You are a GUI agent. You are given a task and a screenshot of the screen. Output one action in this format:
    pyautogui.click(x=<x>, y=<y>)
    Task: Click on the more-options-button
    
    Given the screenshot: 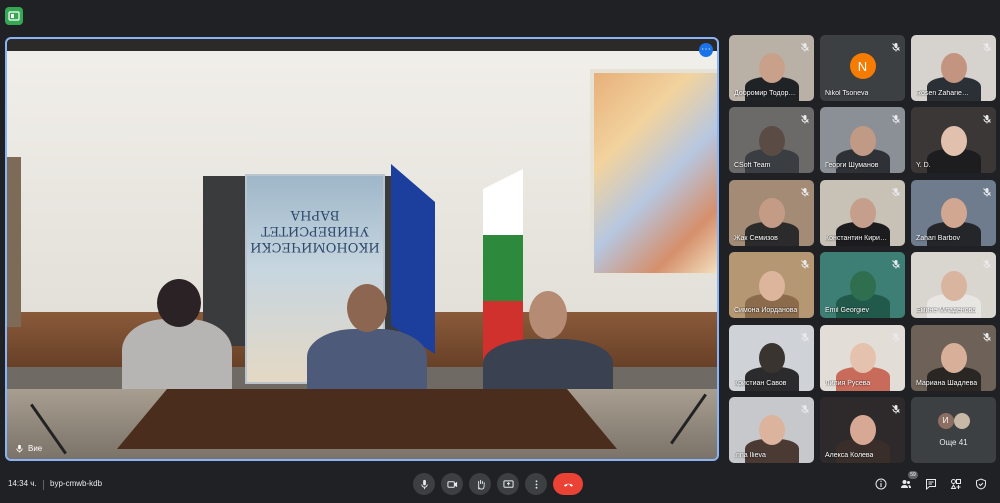 What is the action you would take?
    pyautogui.click(x=536, y=484)
    